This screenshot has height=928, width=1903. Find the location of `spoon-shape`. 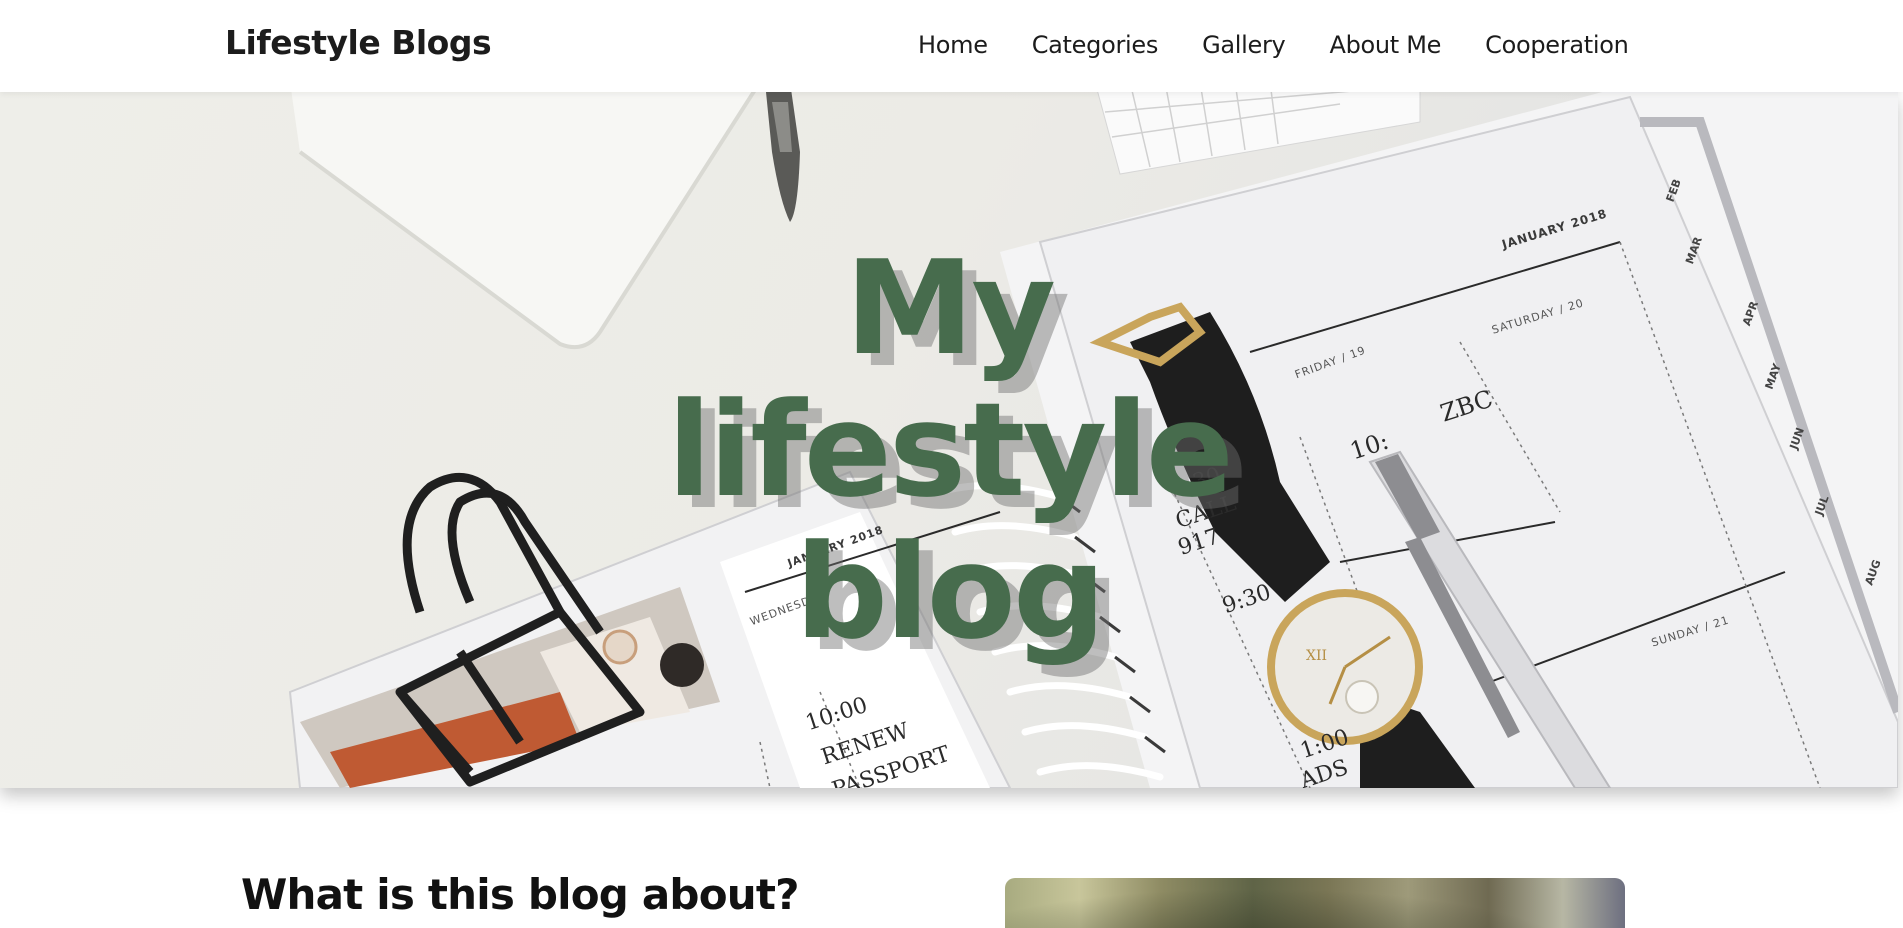

spoon-shape is located at coordinates (783, 157).